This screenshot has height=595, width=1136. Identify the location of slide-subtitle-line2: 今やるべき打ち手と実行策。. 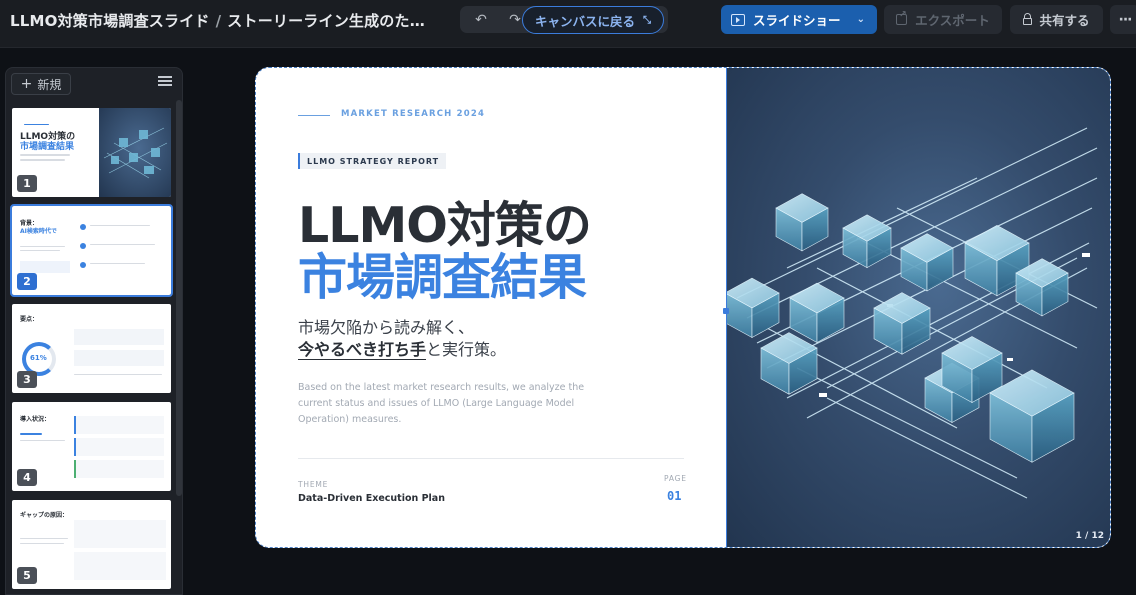
(402, 348).